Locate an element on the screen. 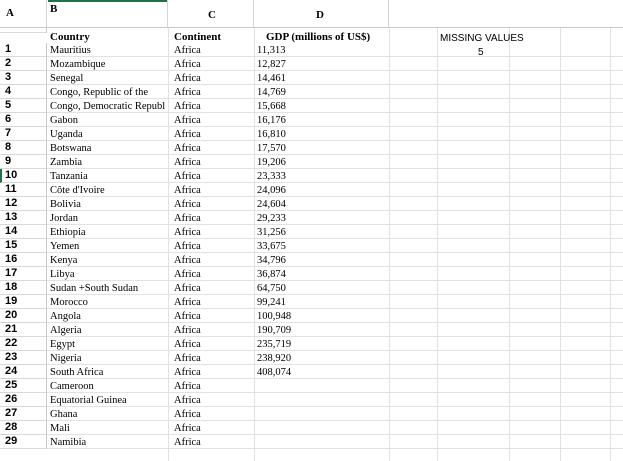  row-header: 18 is located at coordinates (23, 288).